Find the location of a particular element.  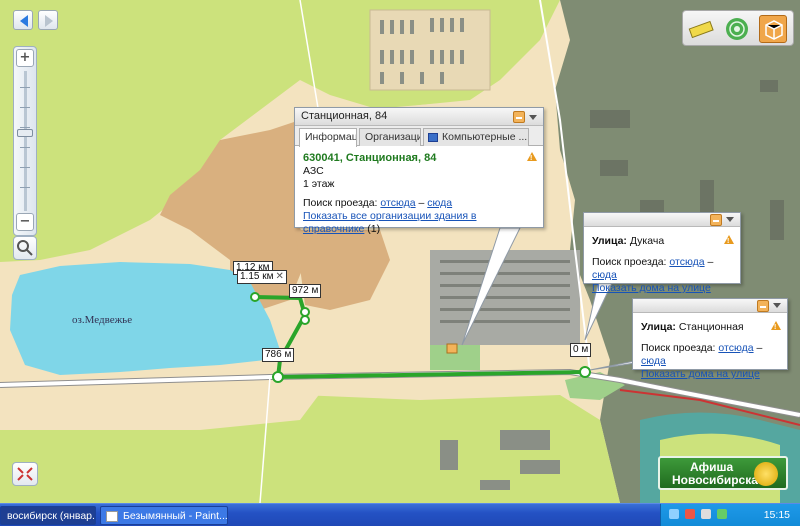

distance-label: 1.15 км ✕ is located at coordinates (262, 277).